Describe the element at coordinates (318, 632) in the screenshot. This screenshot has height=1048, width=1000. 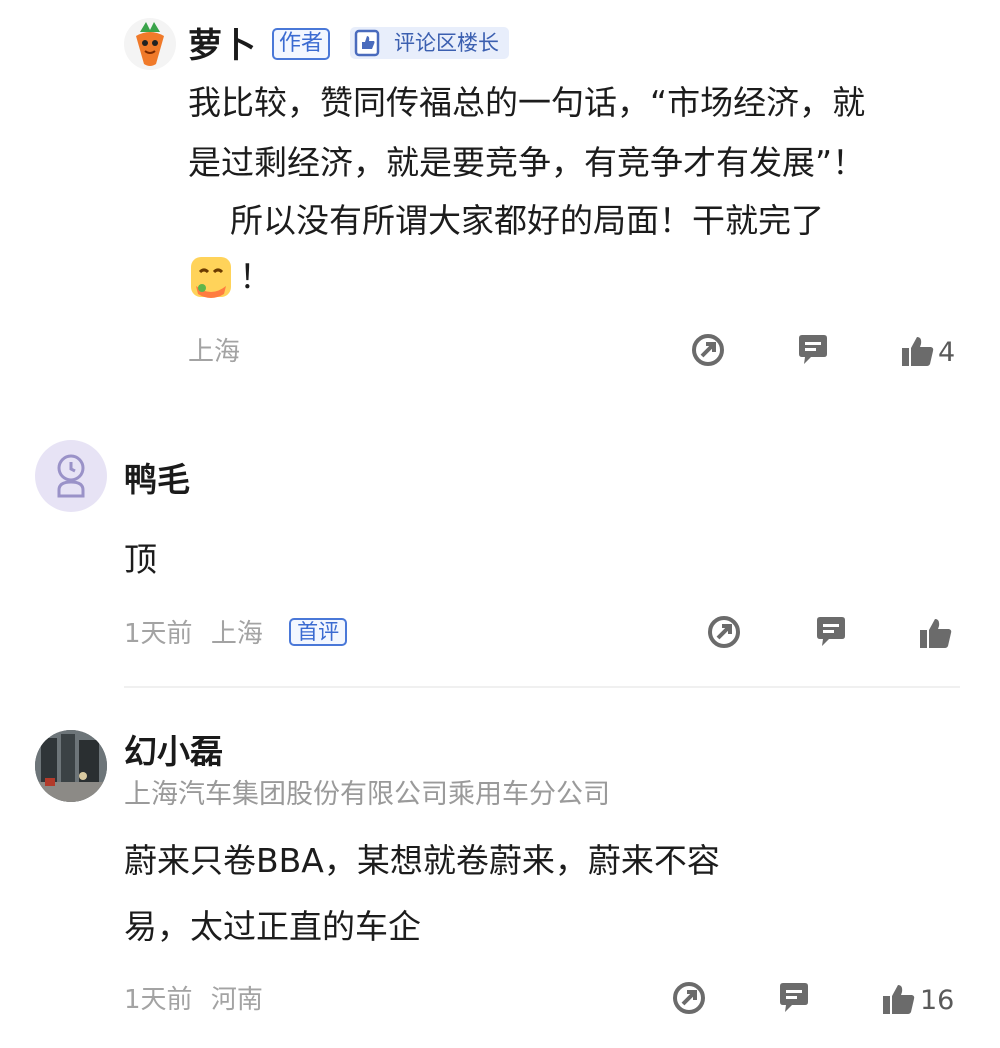
I see `first-comment-badge: 首评` at that location.